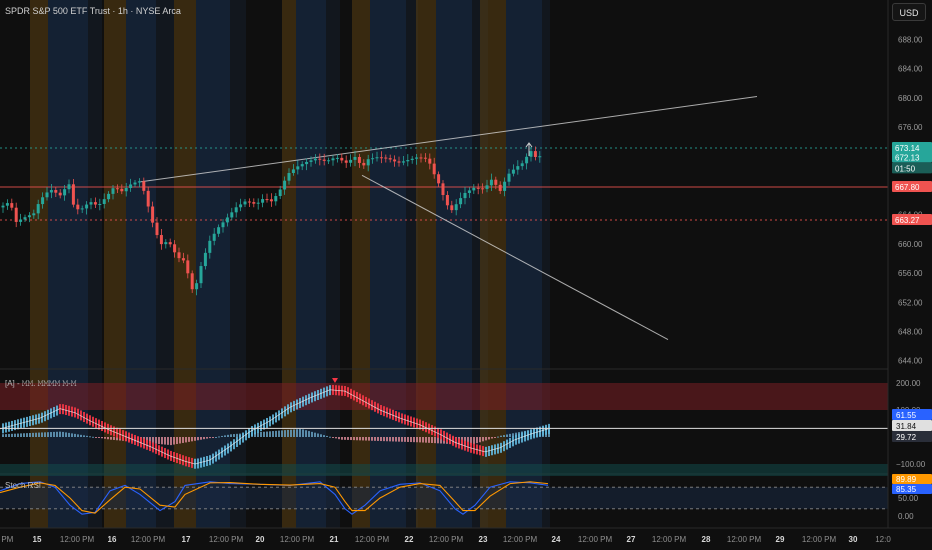  I want to click on currency-button: USD, so click(909, 12).